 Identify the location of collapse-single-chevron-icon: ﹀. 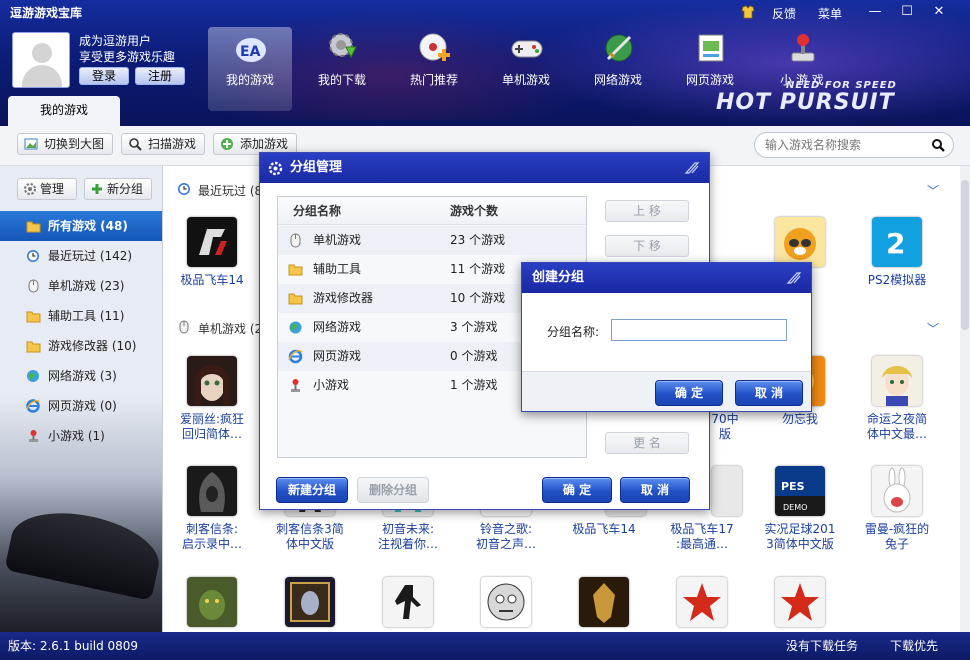
(933, 328).